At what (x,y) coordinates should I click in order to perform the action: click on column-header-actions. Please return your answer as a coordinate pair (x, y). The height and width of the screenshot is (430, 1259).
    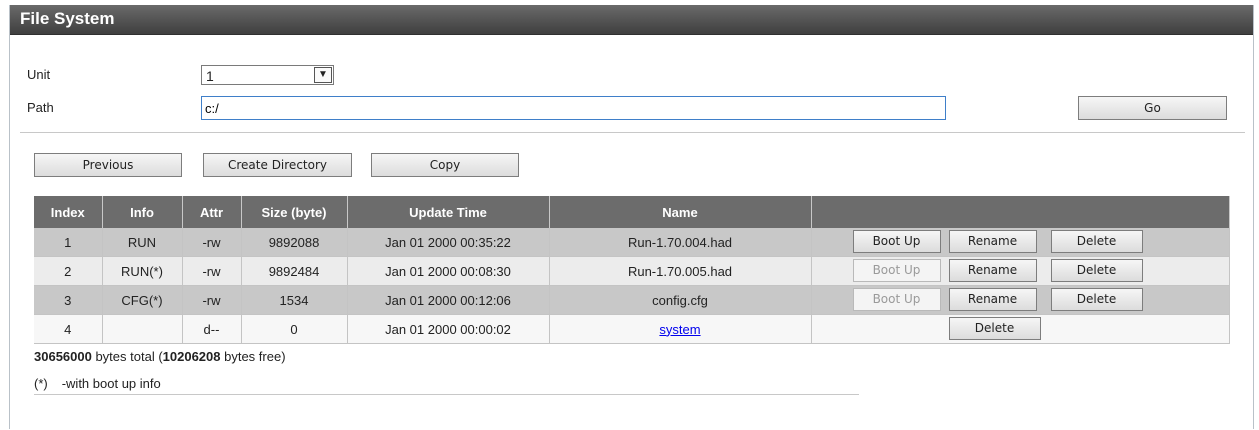
    Looking at the image, I should click on (1020, 212).